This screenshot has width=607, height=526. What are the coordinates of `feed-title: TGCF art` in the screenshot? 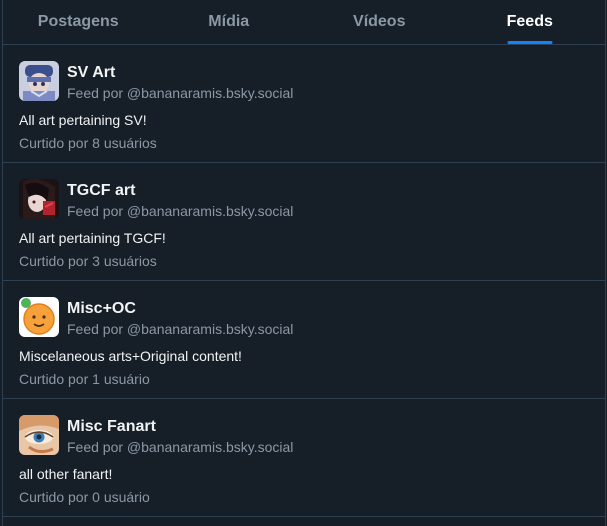 It's located at (101, 190).